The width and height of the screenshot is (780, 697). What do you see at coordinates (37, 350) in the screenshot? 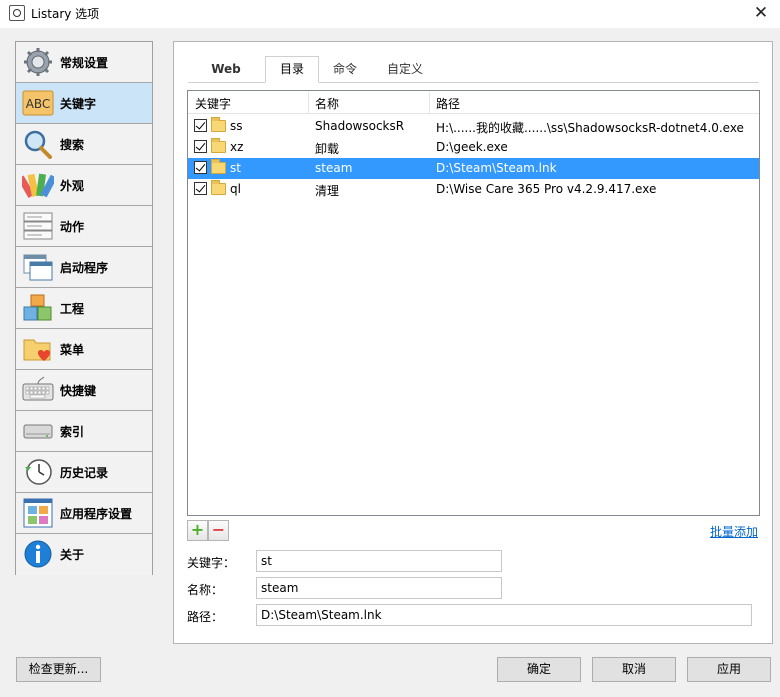
I see `menu-folder-heart-icon` at bounding box center [37, 350].